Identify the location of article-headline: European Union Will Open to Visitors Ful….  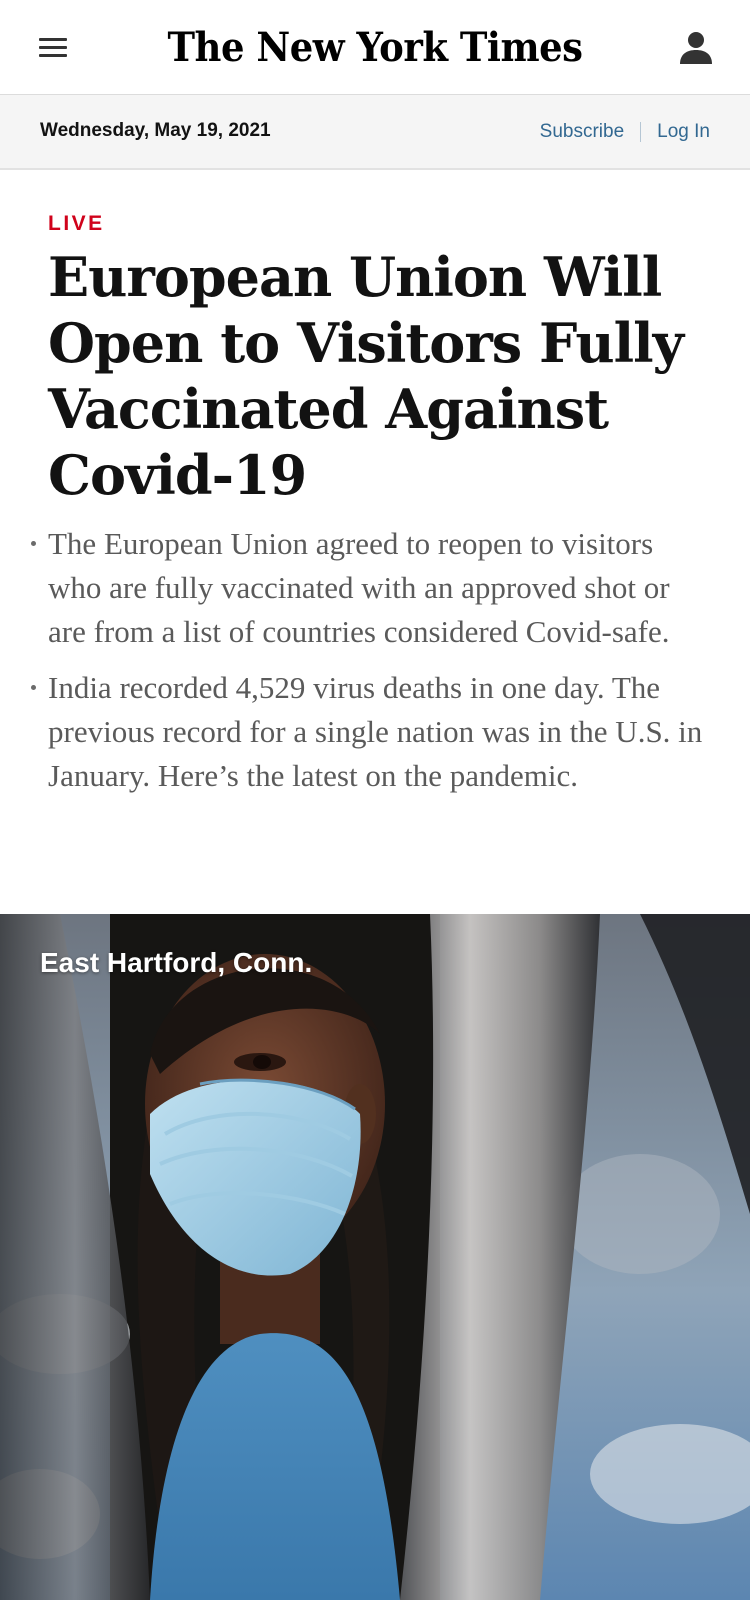
(378, 376).